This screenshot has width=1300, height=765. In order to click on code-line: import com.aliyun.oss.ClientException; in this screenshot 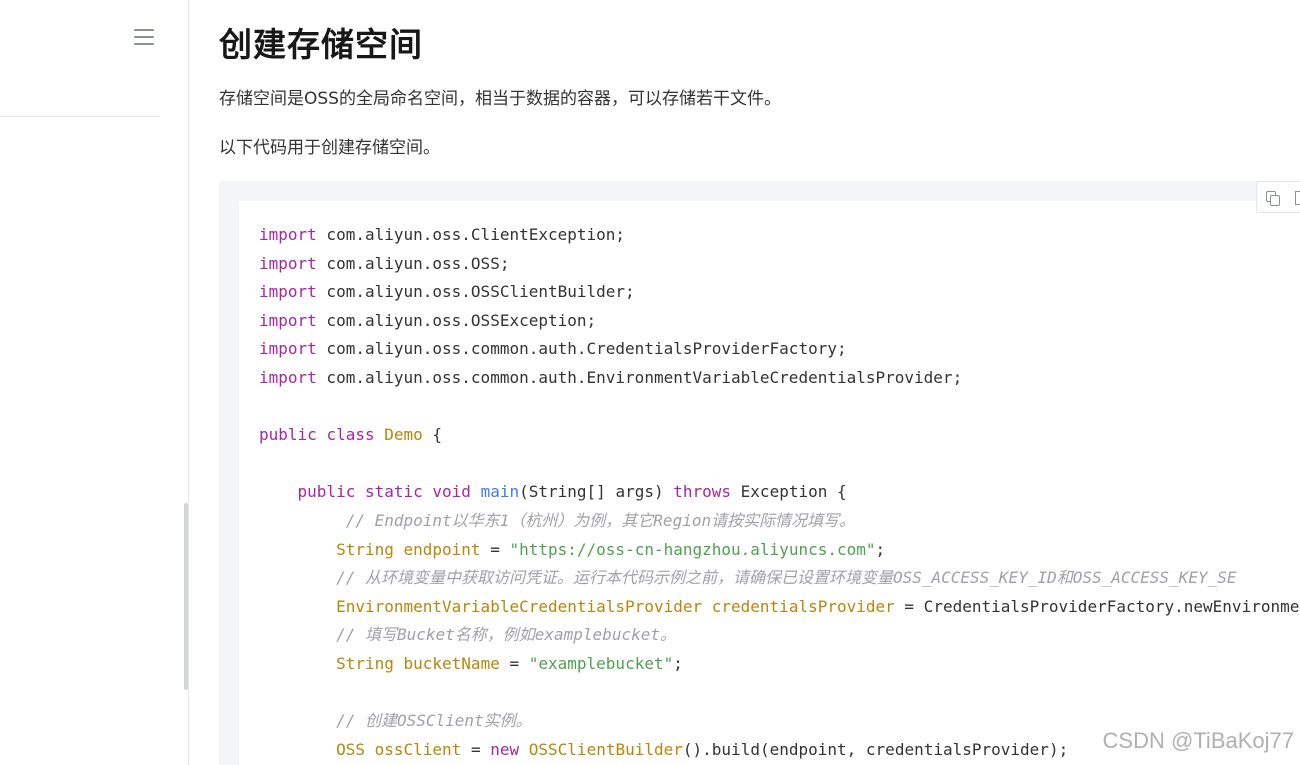, I will do `click(779, 235)`.